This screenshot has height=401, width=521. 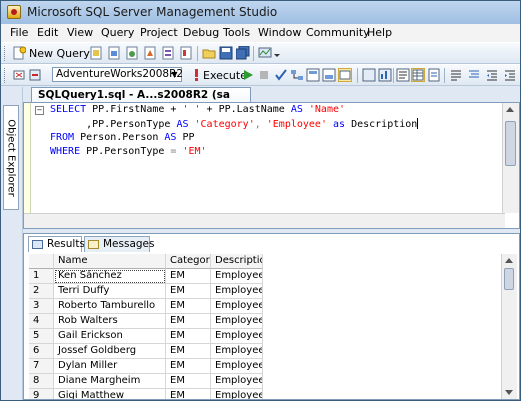 I want to click on analysis-query-icon, so click(x=114, y=53).